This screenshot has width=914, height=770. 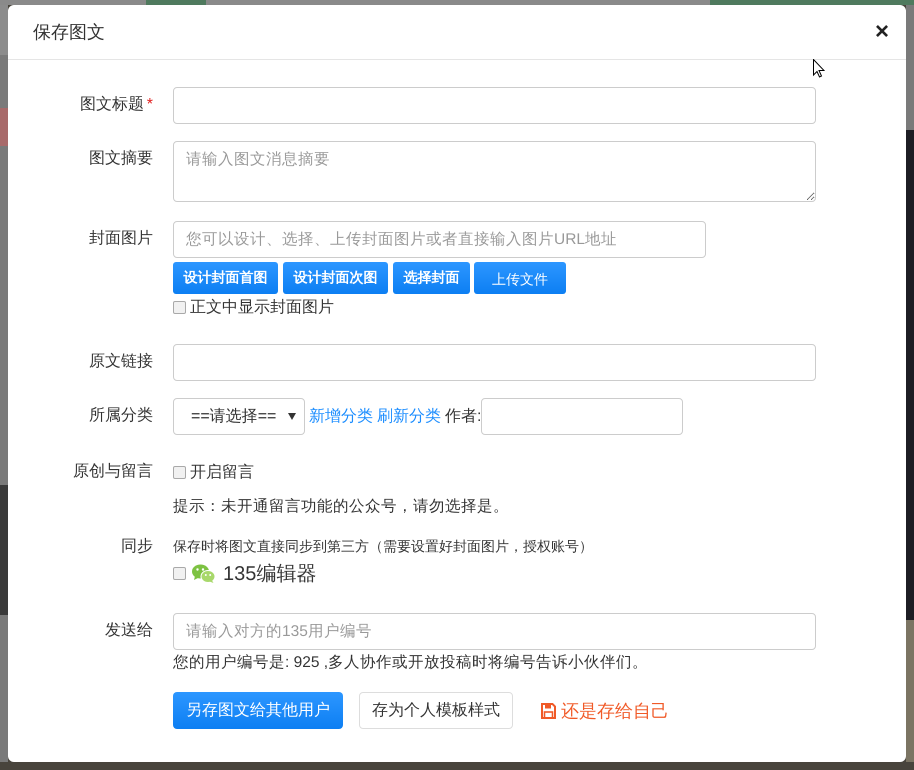 What do you see at coordinates (116, 104) in the screenshot?
I see `field-label: 图文标题 *` at bounding box center [116, 104].